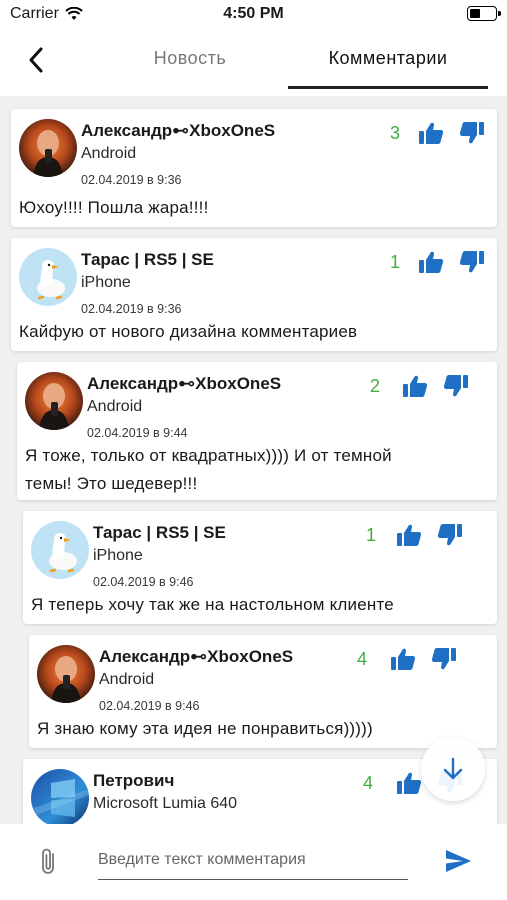  I want to click on scroll-down-button, so click(453, 769).